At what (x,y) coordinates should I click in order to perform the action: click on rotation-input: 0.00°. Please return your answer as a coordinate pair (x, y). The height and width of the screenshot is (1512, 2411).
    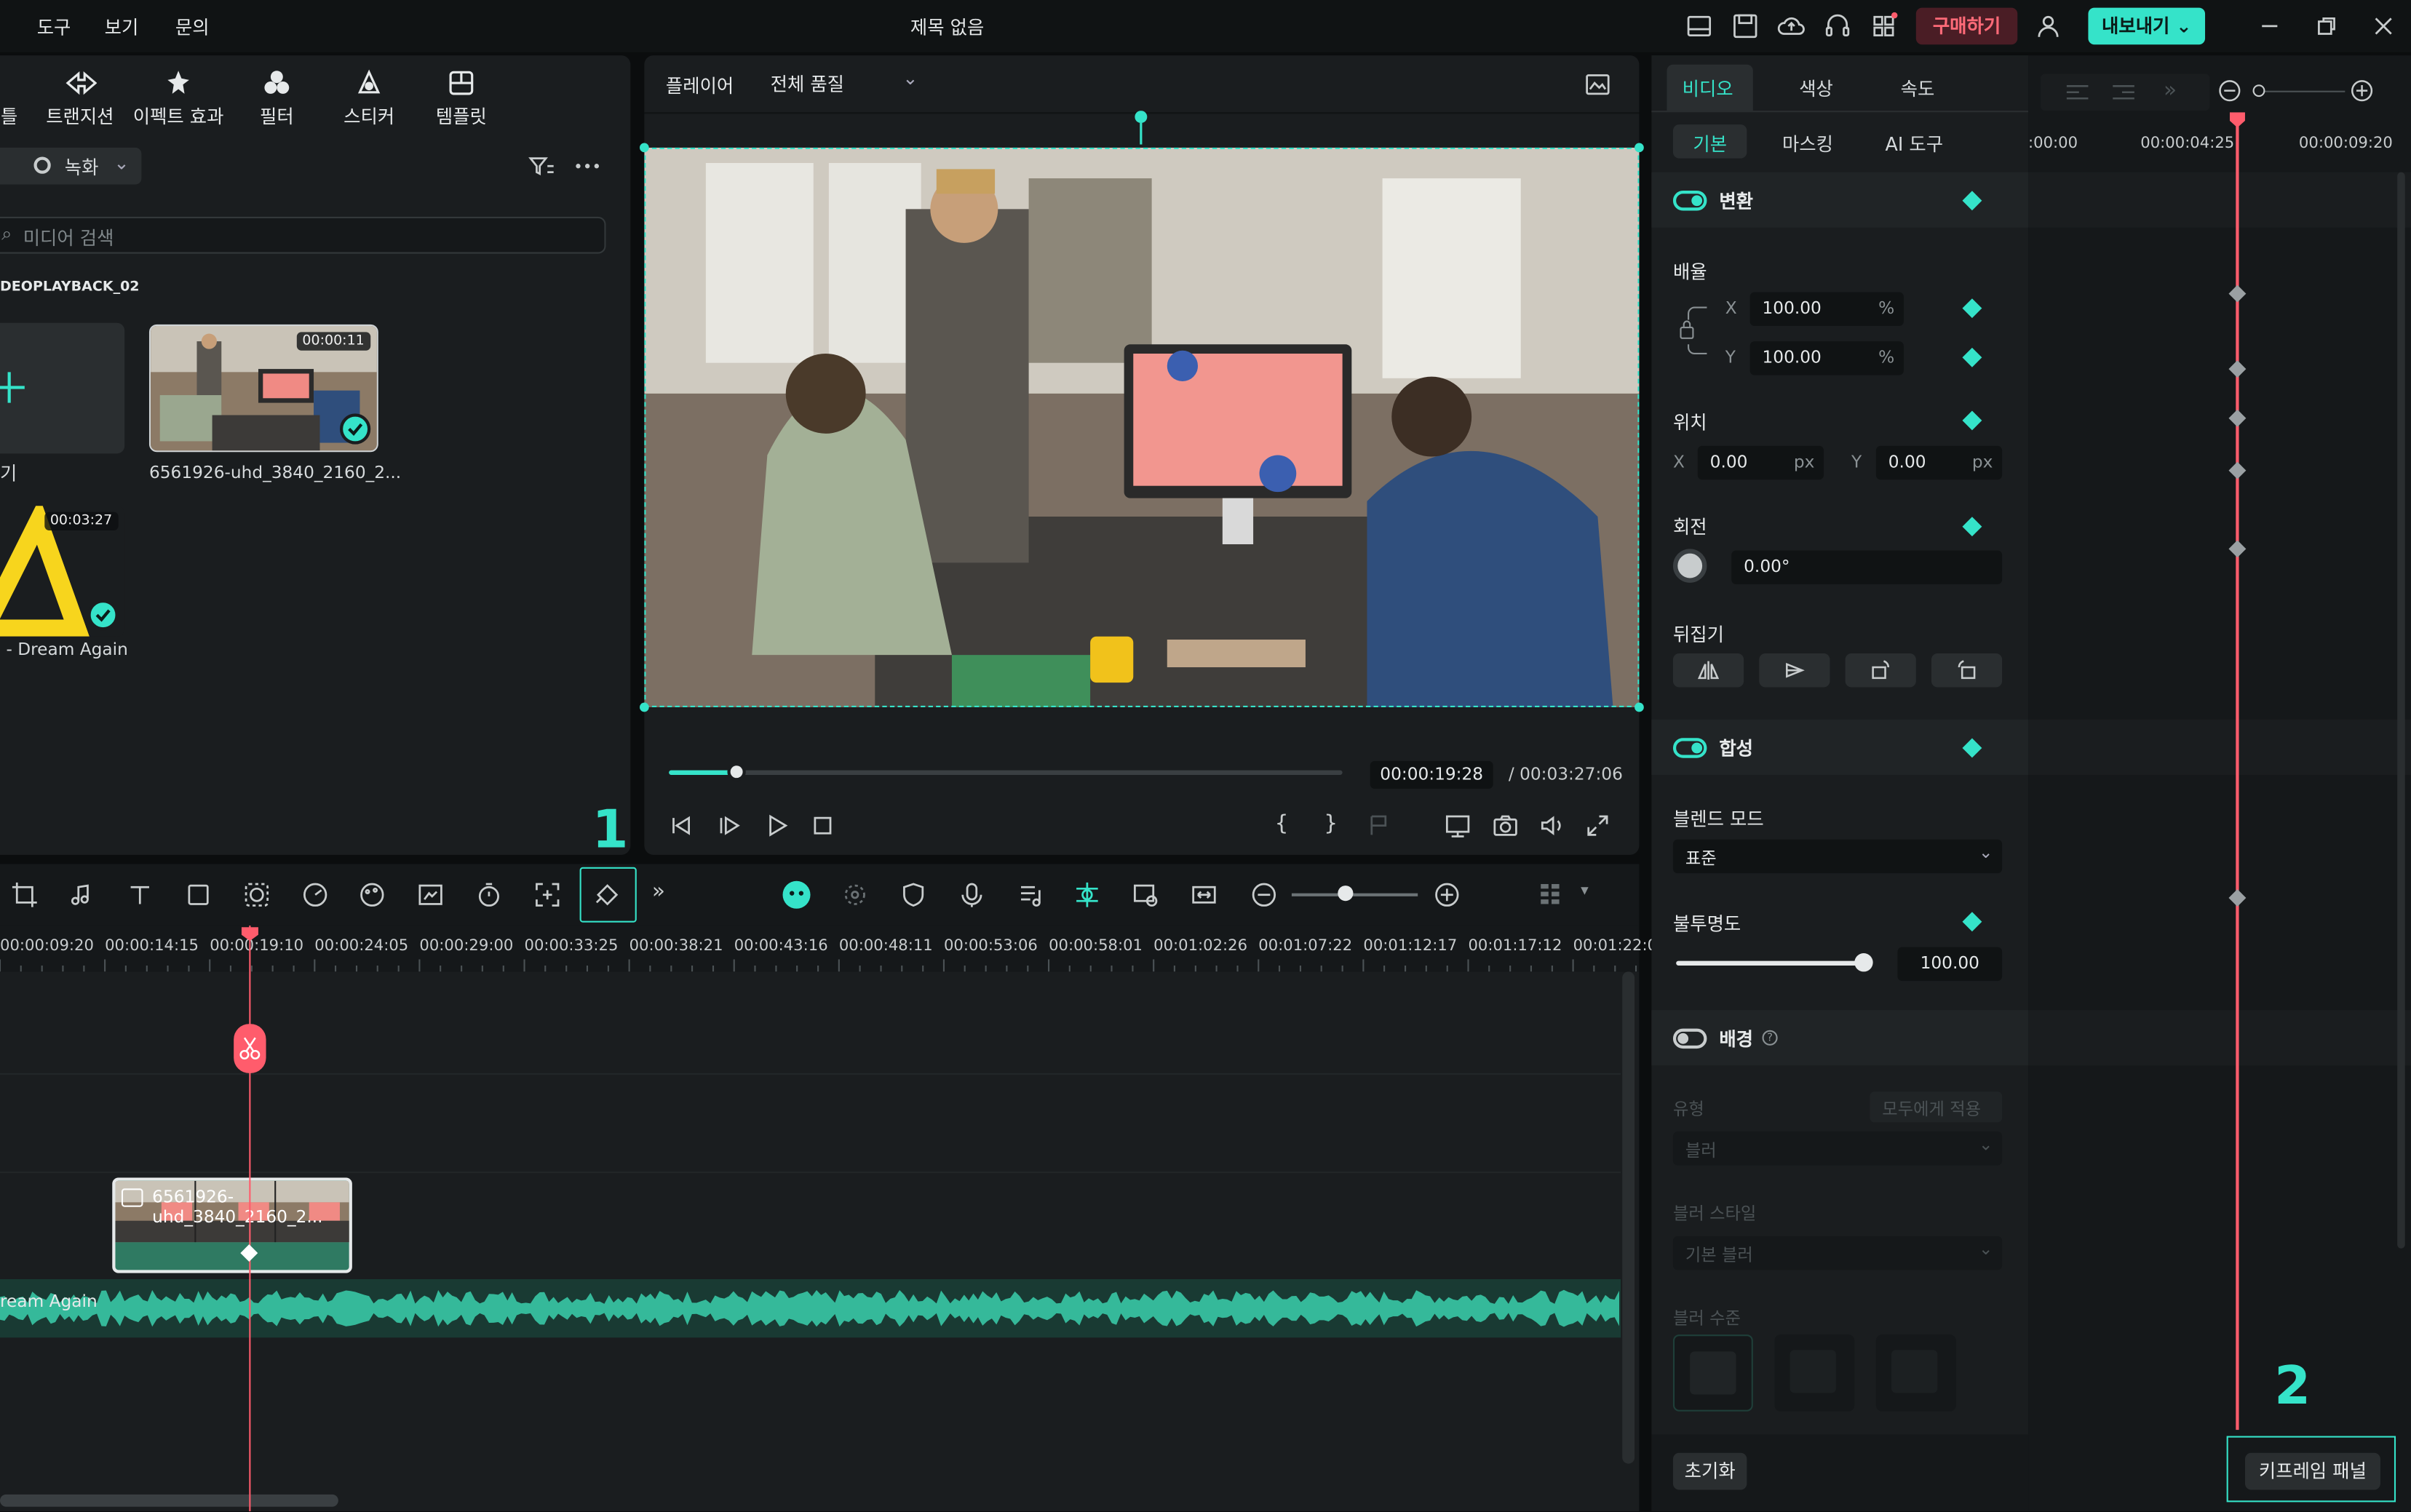
    Looking at the image, I should click on (1867, 567).